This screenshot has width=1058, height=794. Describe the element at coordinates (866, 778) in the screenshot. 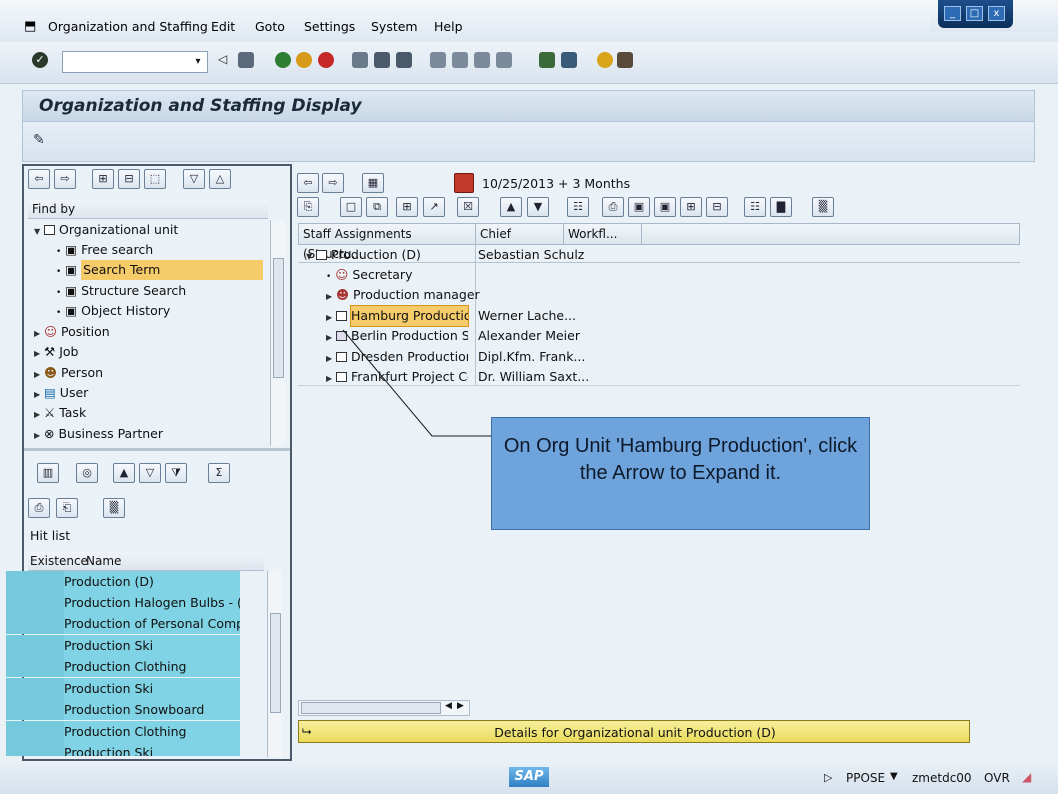

I see `status-program: PPOSE` at that location.